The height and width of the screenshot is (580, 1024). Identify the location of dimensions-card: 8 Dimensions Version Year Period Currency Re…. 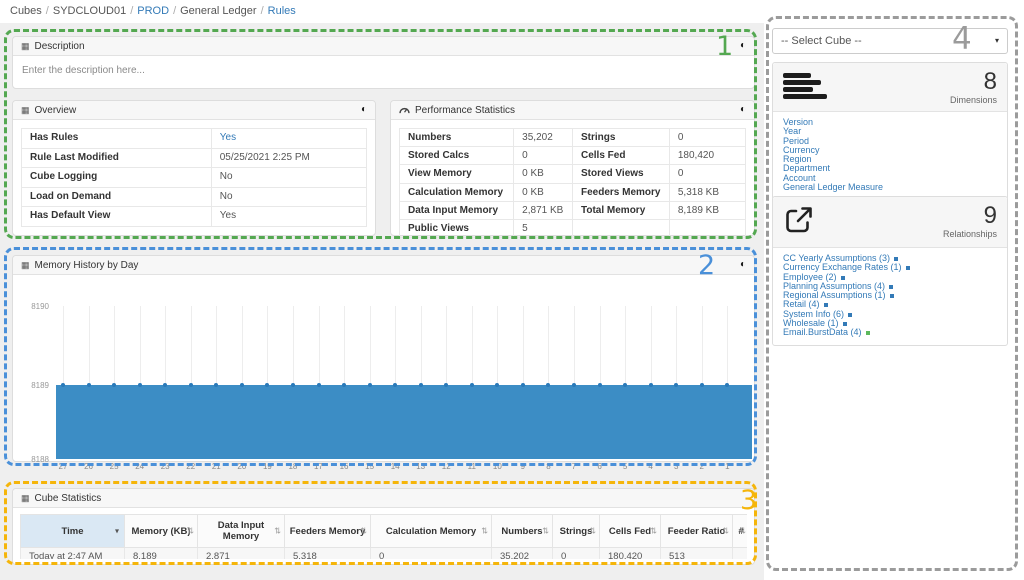
(890, 131).